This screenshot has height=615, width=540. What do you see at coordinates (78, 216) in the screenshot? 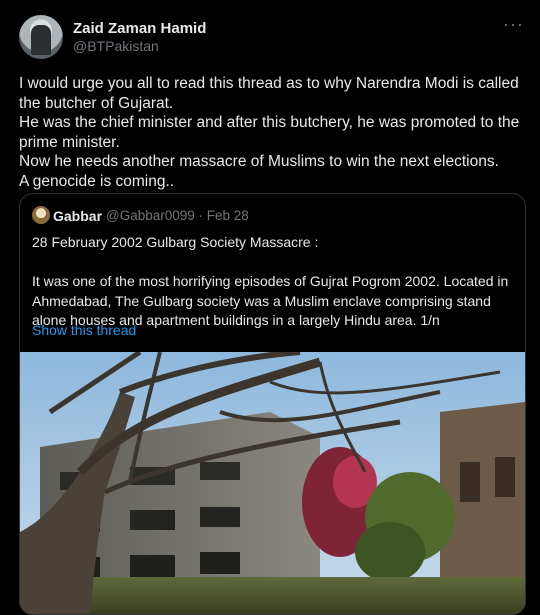
I see `quote-author-name: Gabbar` at bounding box center [78, 216].